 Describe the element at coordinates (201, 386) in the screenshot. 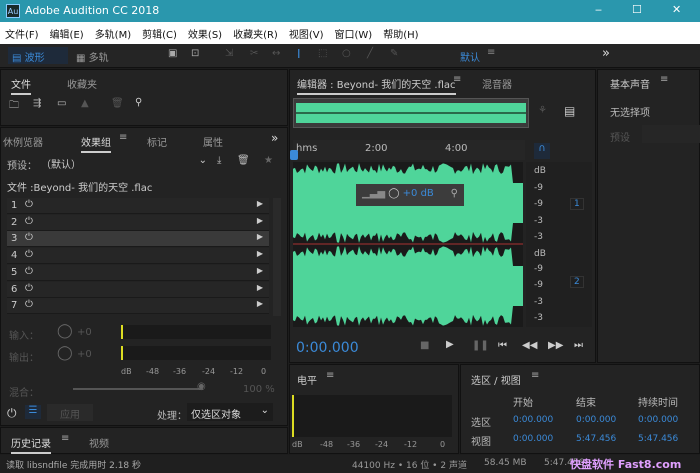

I see `mix-slider-handle: ◉` at that location.